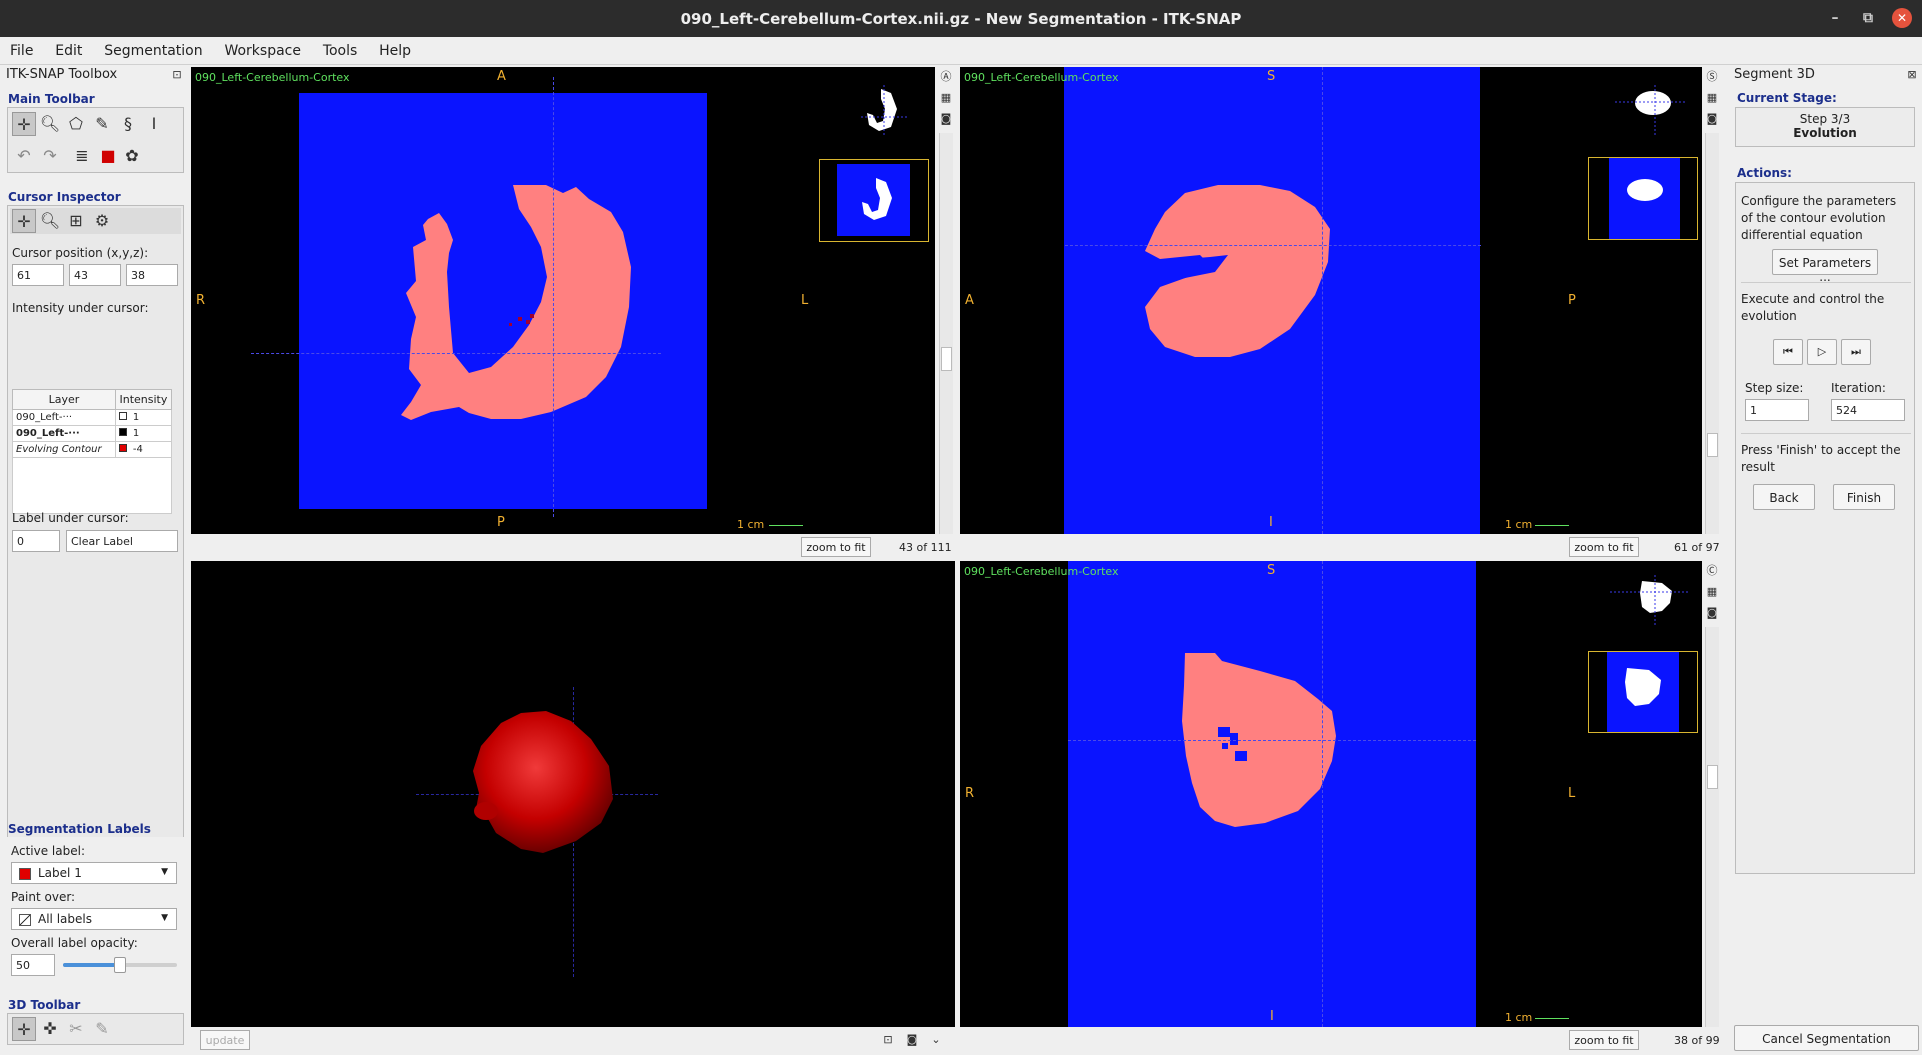  Describe the element at coordinates (573, 547) in the screenshot. I see `axial-status-bar: zoom to fit 43 of 111` at that location.